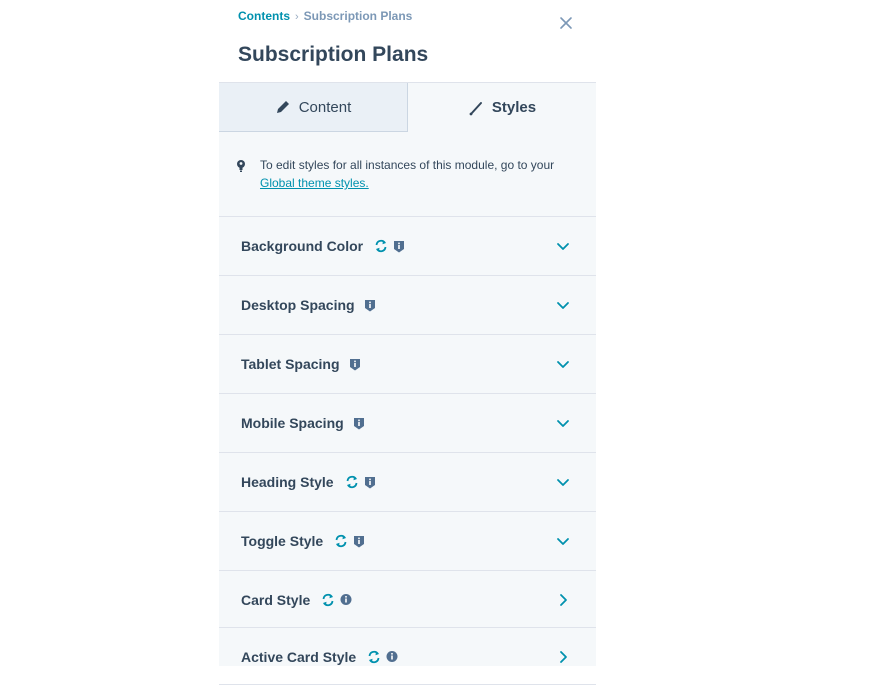 The image size is (888, 685). Describe the element at coordinates (407, 541) in the screenshot. I see `section-toggle-style: Toggle Style` at that location.